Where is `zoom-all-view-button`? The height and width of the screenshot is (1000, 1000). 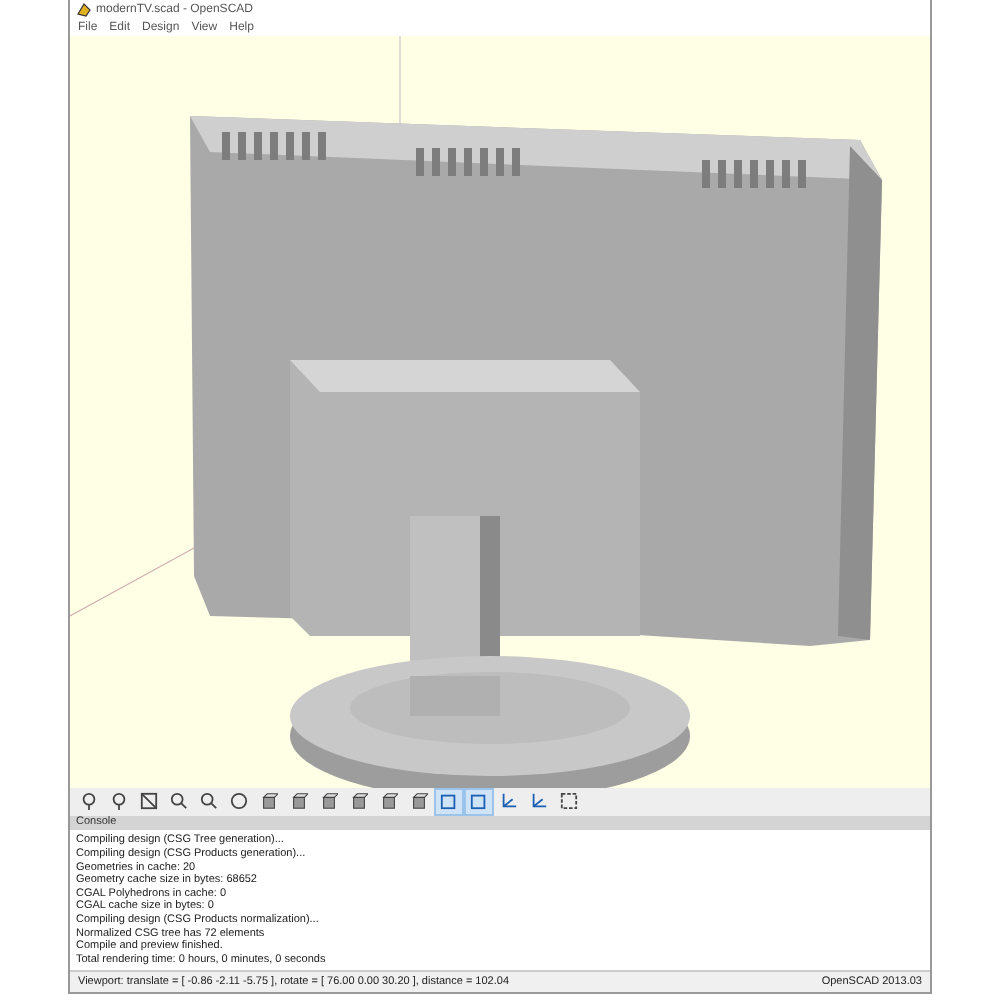 zoom-all-view-button is located at coordinates (149, 801).